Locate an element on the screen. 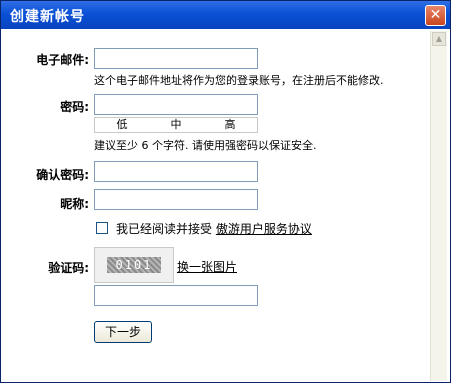 The height and width of the screenshot is (383, 451). email-hint: 这个电子邮件地址将作为您的登录账号，在注册后不能修改. is located at coordinates (239, 80).